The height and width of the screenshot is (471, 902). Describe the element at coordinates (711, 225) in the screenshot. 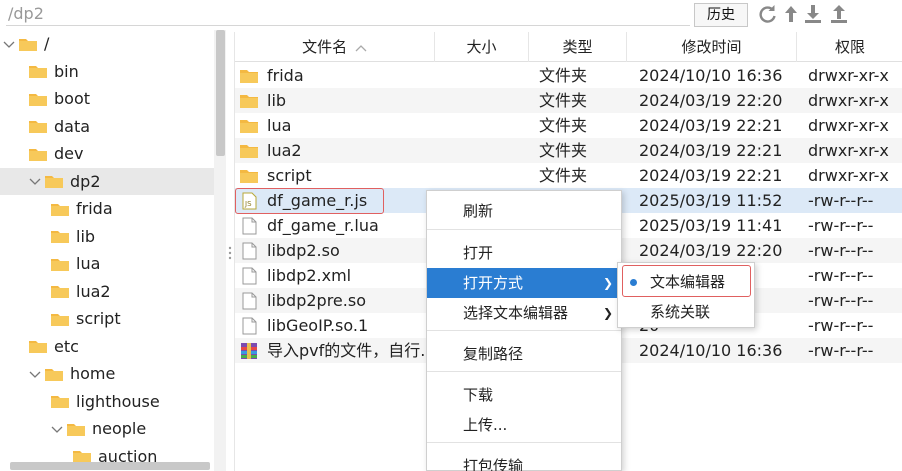

I see `file-modified-time: 2025/03/19 11:41` at that location.